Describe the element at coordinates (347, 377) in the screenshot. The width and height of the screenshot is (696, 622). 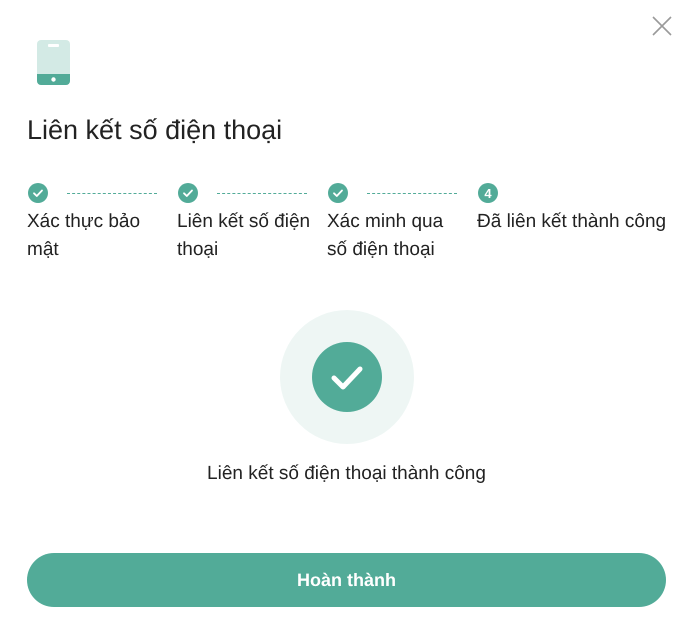
I see `success-check-icon` at that location.